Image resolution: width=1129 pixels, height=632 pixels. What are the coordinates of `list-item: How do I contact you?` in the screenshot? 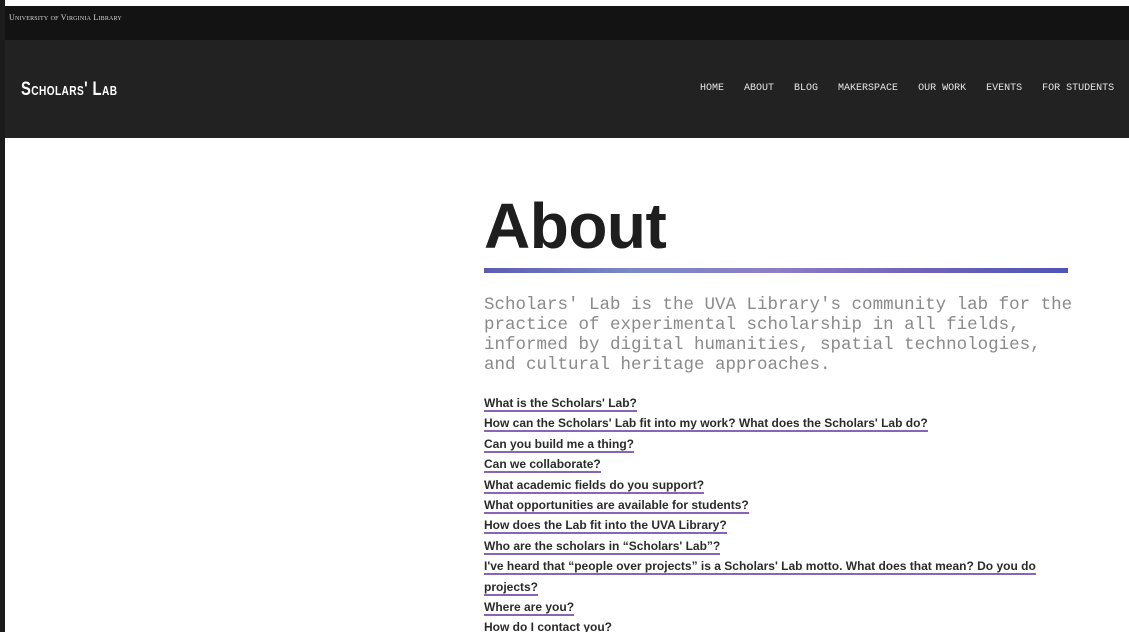 It's located at (776, 624).